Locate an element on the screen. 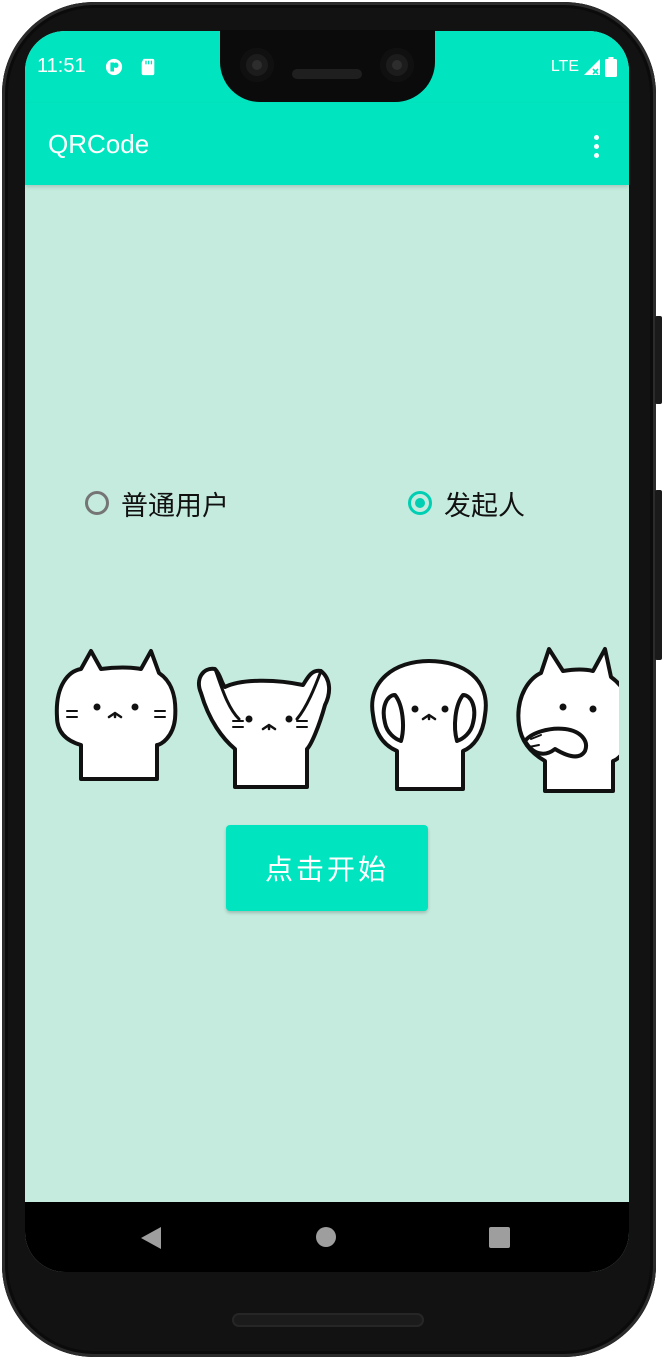 The height and width of the screenshot is (1361, 665). recents-icon is located at coordinates (499, 1237).